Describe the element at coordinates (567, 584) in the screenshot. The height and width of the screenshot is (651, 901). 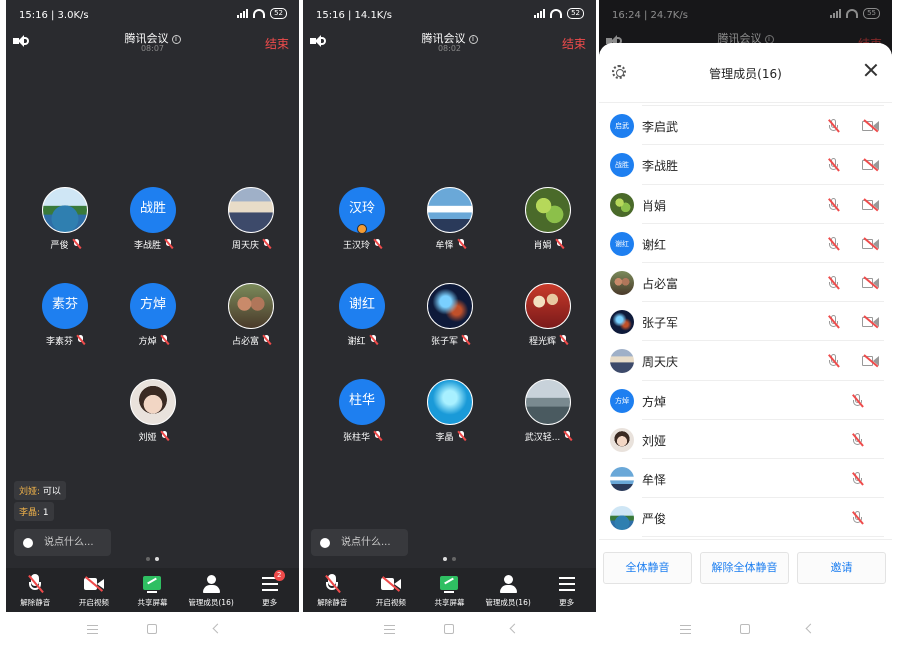
I see `more-menu-icon` at that location.